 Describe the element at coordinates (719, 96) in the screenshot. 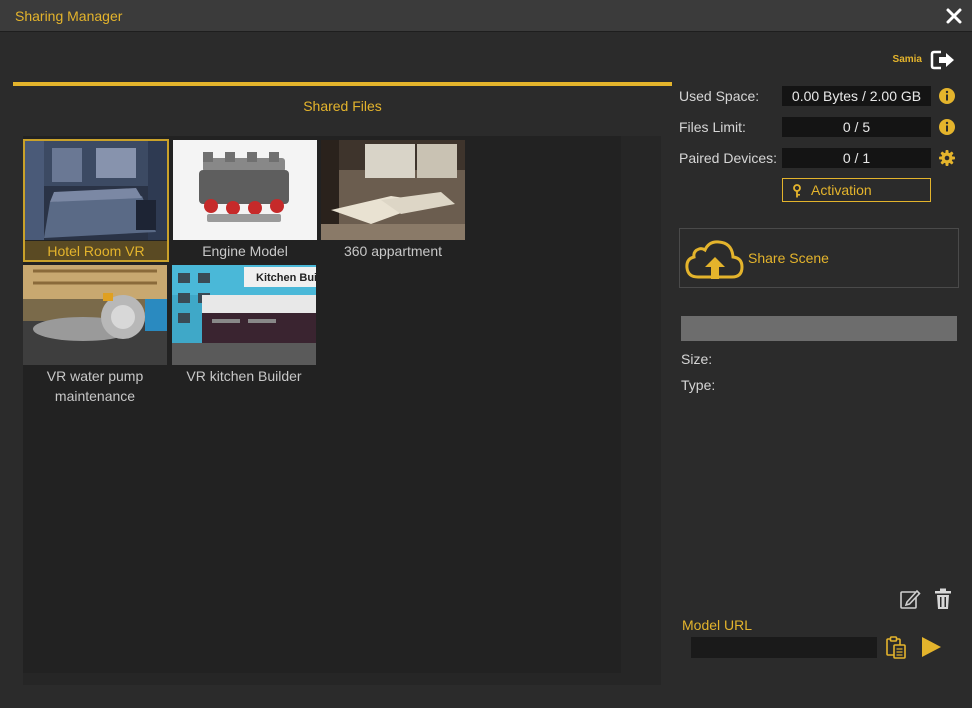

I see `used-space-label: Used Space:` at that location.